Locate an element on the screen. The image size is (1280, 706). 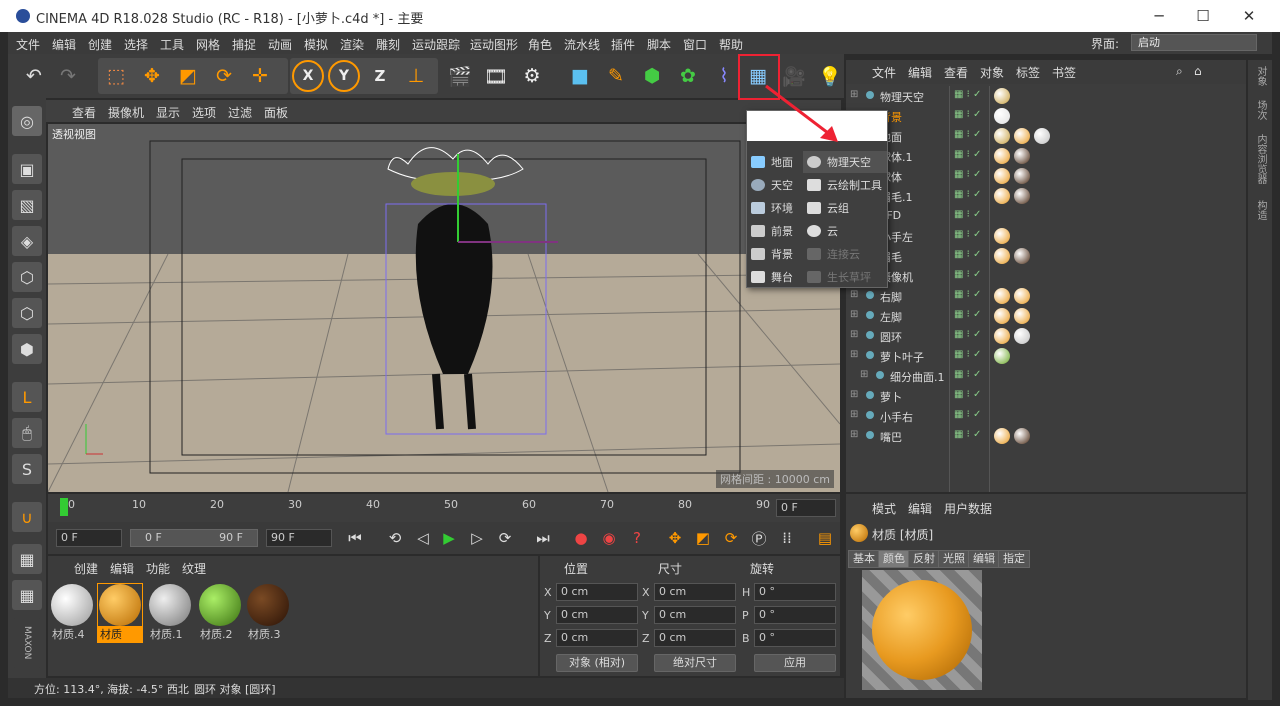
size-y-field: 0 cm is located at coordinates (695, 615).